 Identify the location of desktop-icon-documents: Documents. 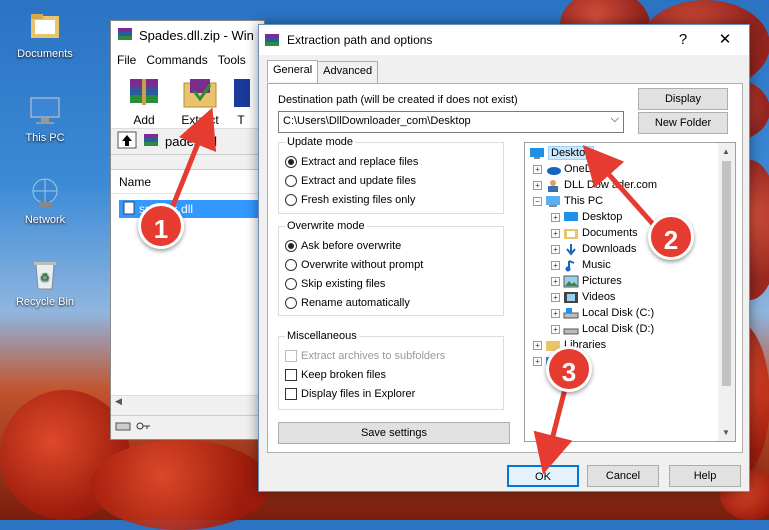
(45, 35).